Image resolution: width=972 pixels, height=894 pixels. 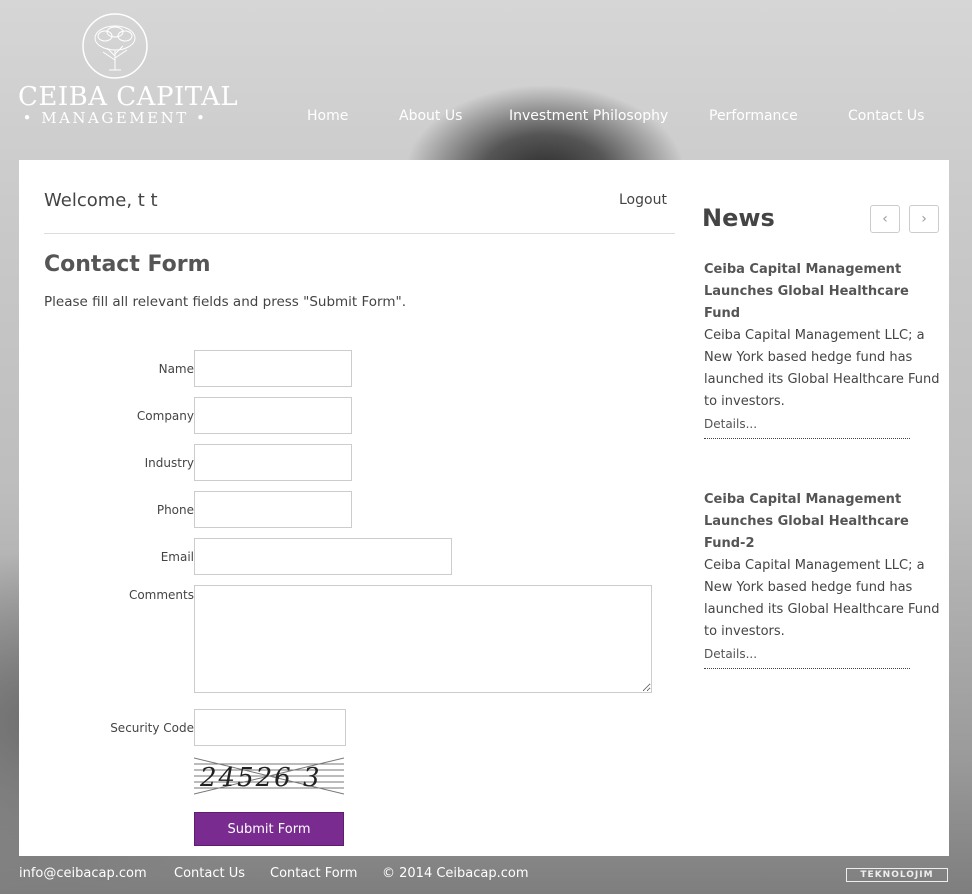 What do you see at coordinates (273, 509) in the screenshot?
I see `phone-input` at bounding box center [273, 509].